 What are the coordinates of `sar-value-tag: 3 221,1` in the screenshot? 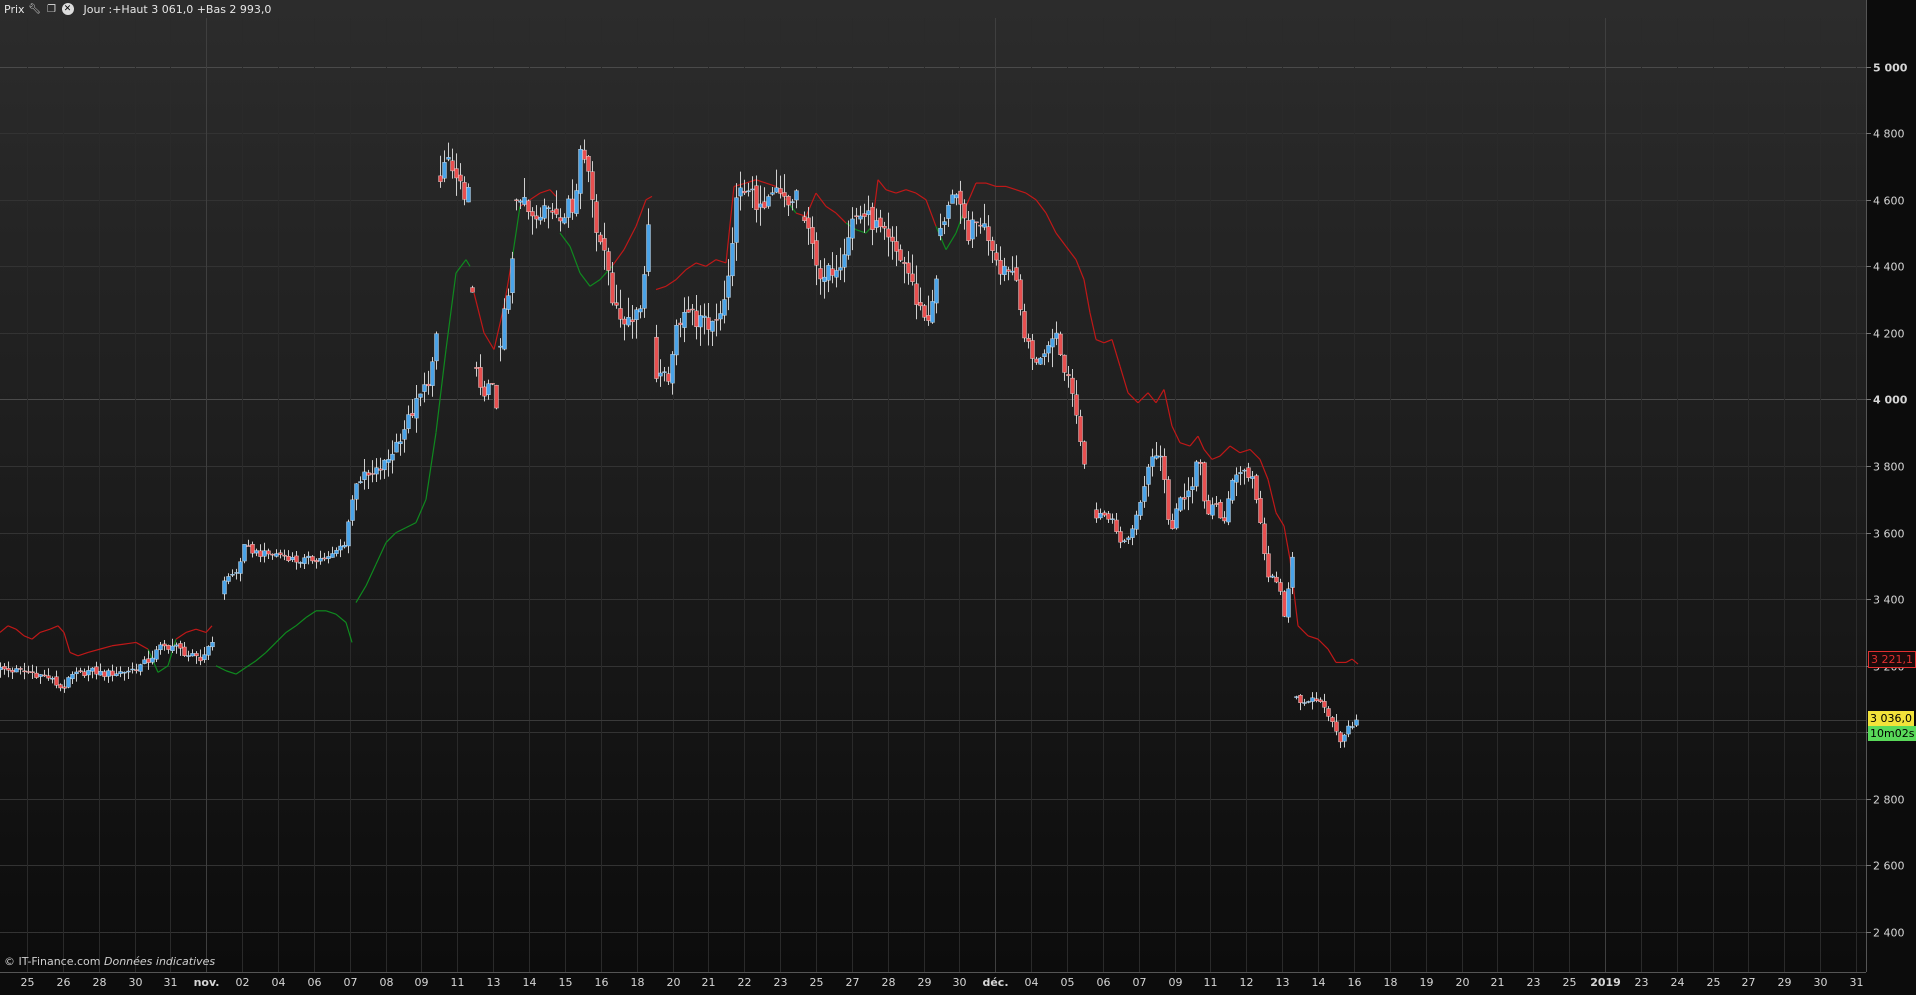 It's located at (1892, 659).